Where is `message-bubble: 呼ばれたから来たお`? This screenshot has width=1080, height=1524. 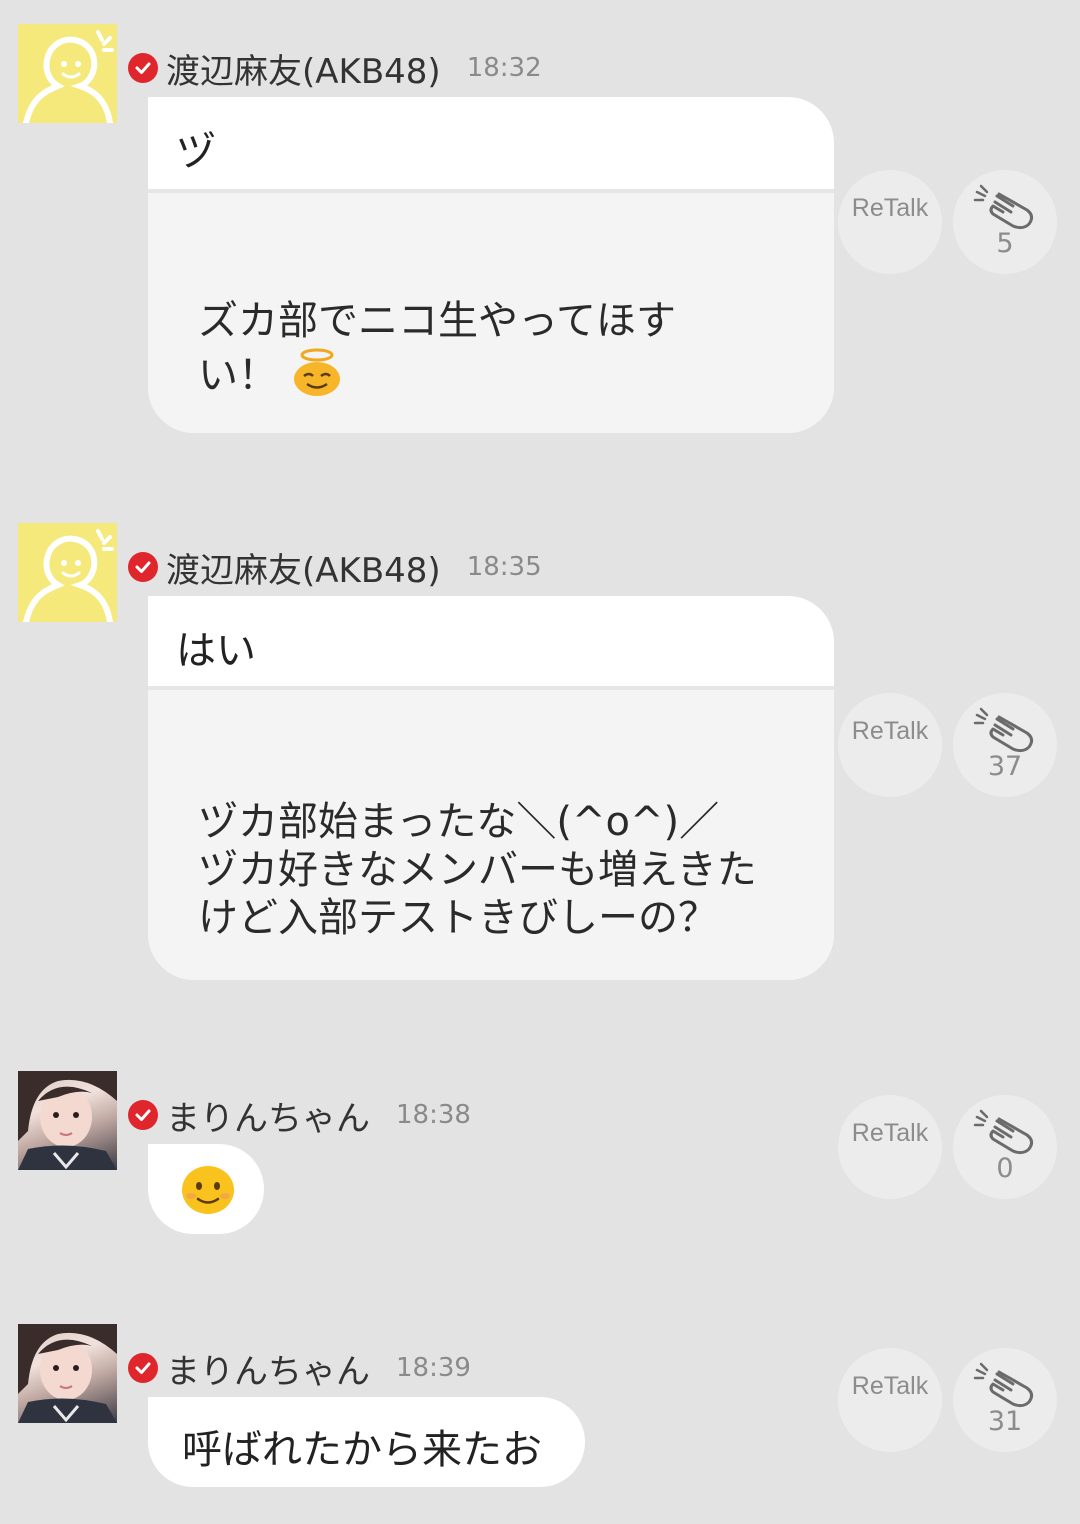
message-bubble: 呼ばれたから来たお is located at coordinates (366, 1442).